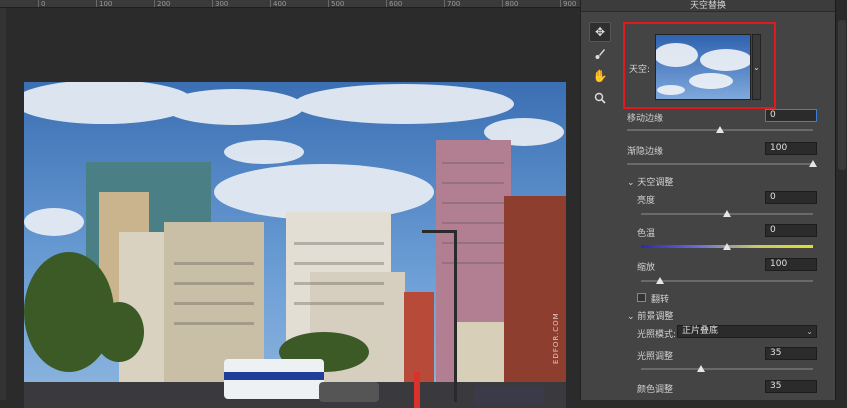 Image resolution: width=847 pixels, height=408 pixels. What do you see at coordinates (568, 3) in the screenshot?
I see `ruler-tick-label: 900` at bounding box center [568, 3].